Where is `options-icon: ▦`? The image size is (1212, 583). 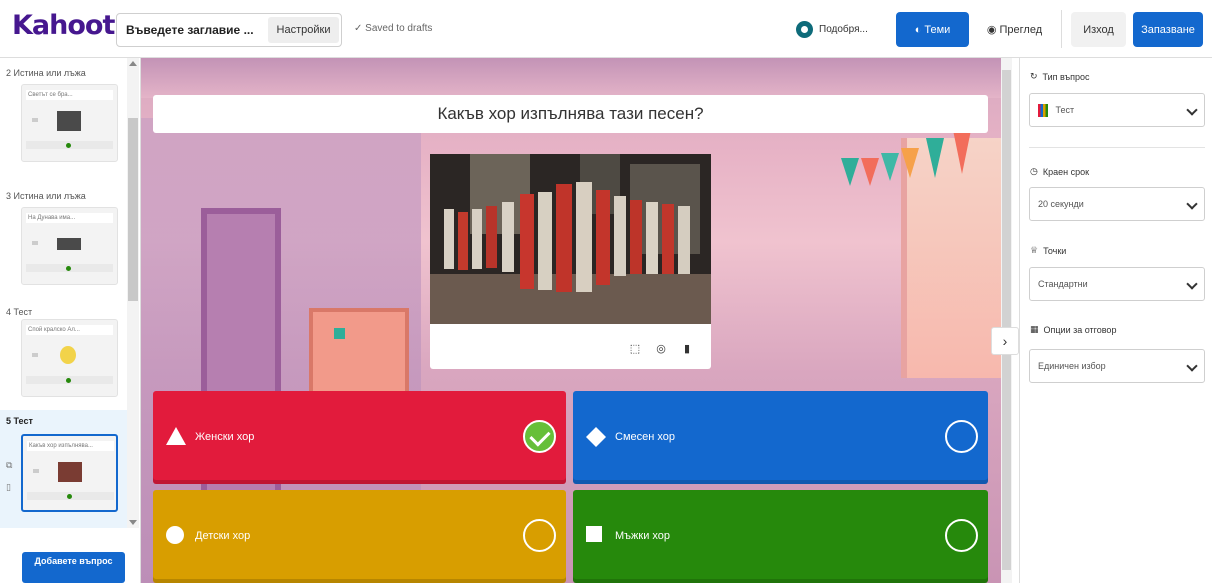 options-icon: ▦ is located at coordinates (1034, 329).